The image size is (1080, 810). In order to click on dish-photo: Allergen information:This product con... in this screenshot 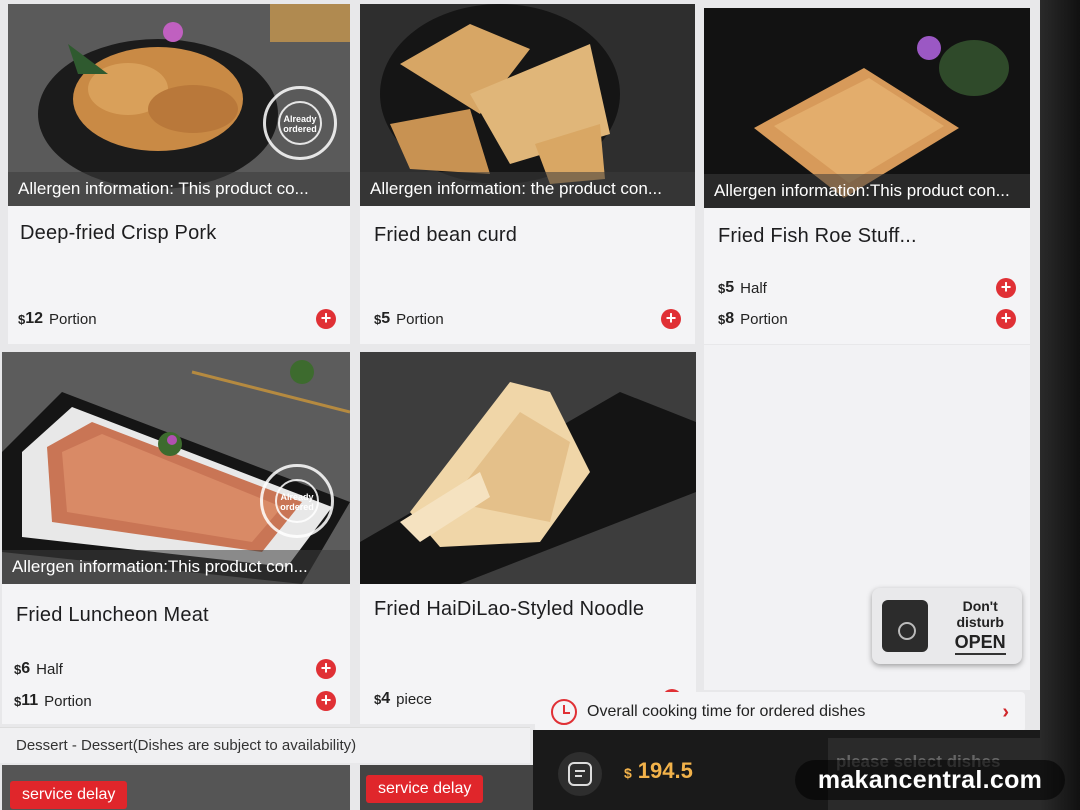, I will do `click(867, 108)`.